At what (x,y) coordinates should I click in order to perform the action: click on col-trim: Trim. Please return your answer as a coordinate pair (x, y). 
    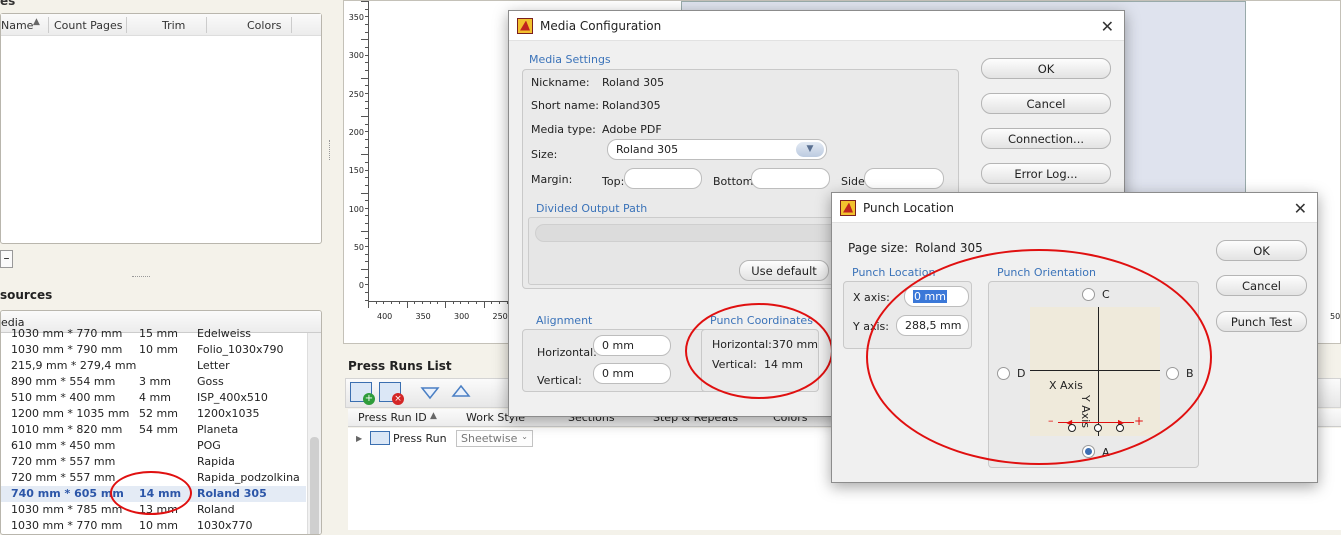
    Looking at the image, I should click on (173, 25).